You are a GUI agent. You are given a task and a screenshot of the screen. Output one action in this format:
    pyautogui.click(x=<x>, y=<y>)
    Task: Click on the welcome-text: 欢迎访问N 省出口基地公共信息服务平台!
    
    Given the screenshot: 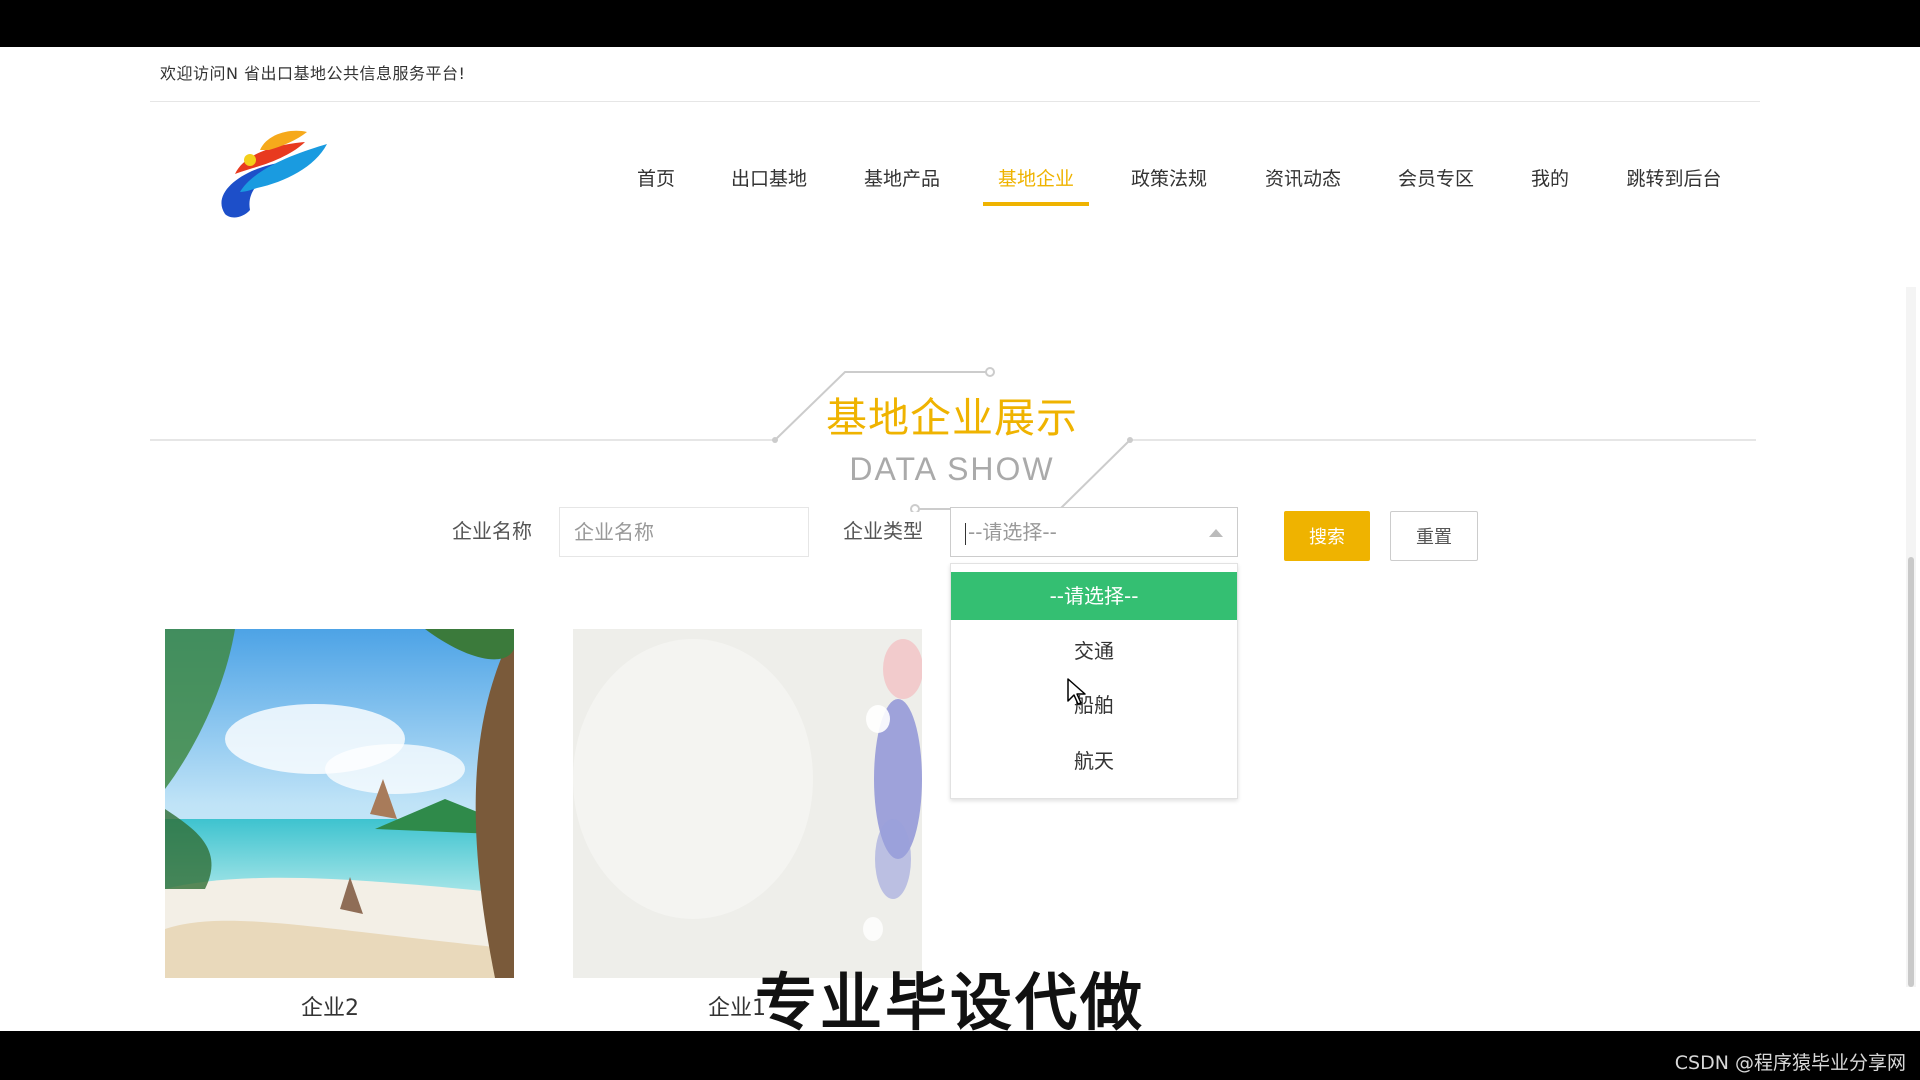 What is the action you would take?
    pyautogui.click(x=313, y=73)
    